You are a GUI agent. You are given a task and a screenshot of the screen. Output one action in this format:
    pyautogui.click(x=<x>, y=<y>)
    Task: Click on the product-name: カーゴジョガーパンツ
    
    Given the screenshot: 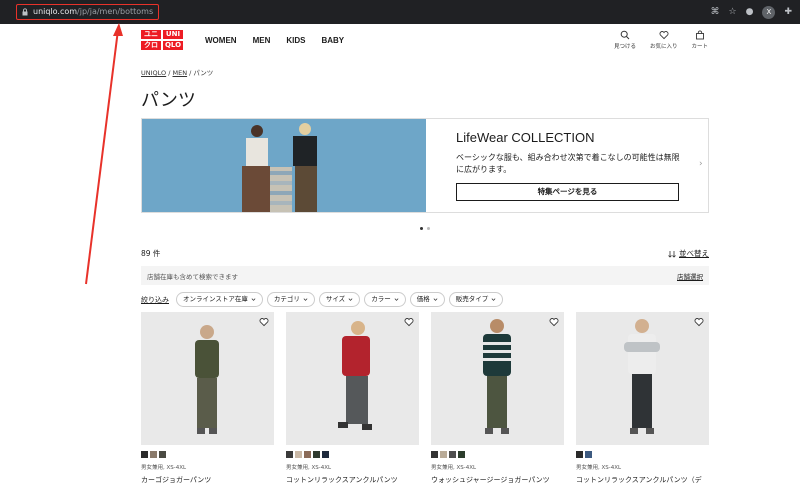 What is the action you would take?
    pyautogui.click(x=207, y=480)
    